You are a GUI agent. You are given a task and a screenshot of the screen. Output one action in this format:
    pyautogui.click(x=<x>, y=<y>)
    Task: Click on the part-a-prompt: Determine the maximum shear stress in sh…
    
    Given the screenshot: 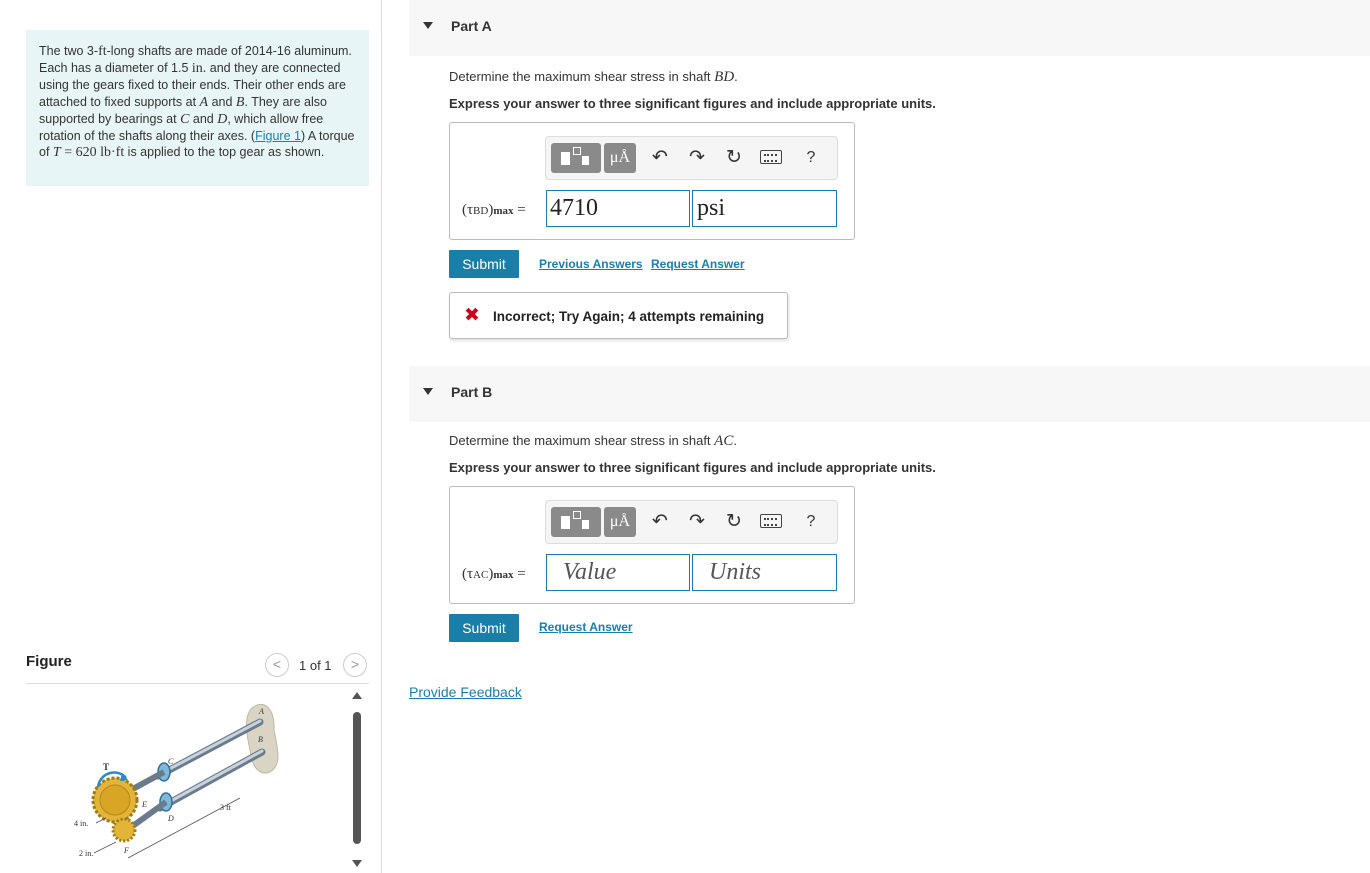 What is the action you would take?
    pyautogui.click(x=593, y=77)
    